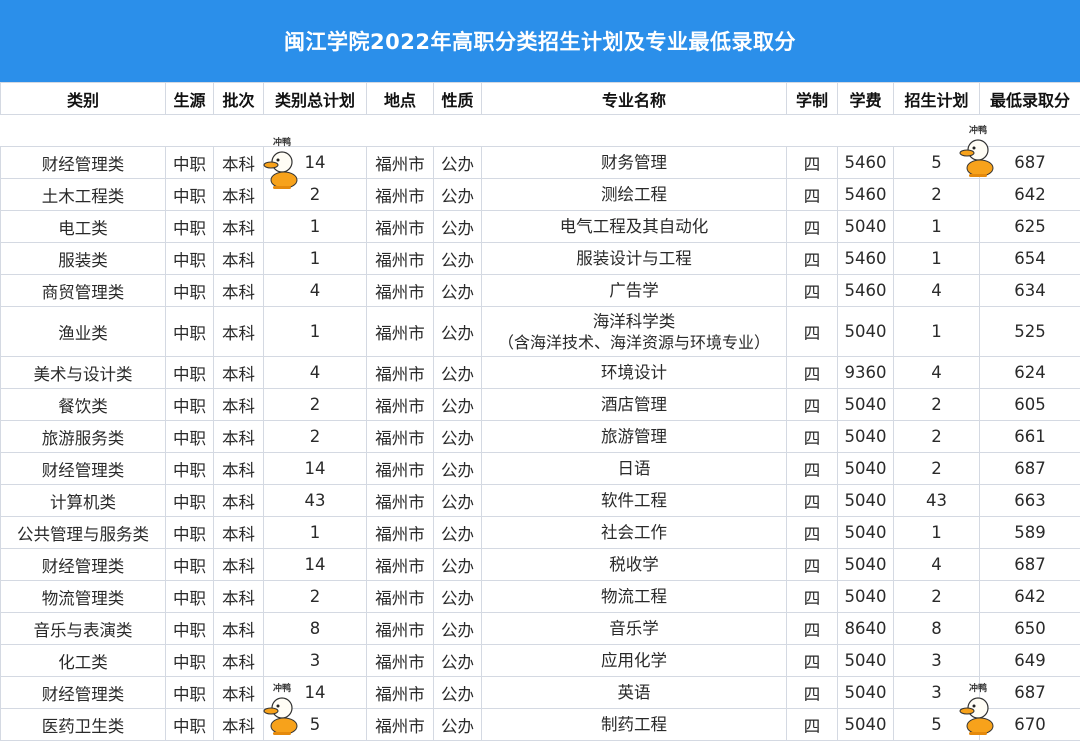  What do you see at coordinates (812, 99) in the screenshot?
I see `col-header-years: 学制` at bounding box center [812, 99].